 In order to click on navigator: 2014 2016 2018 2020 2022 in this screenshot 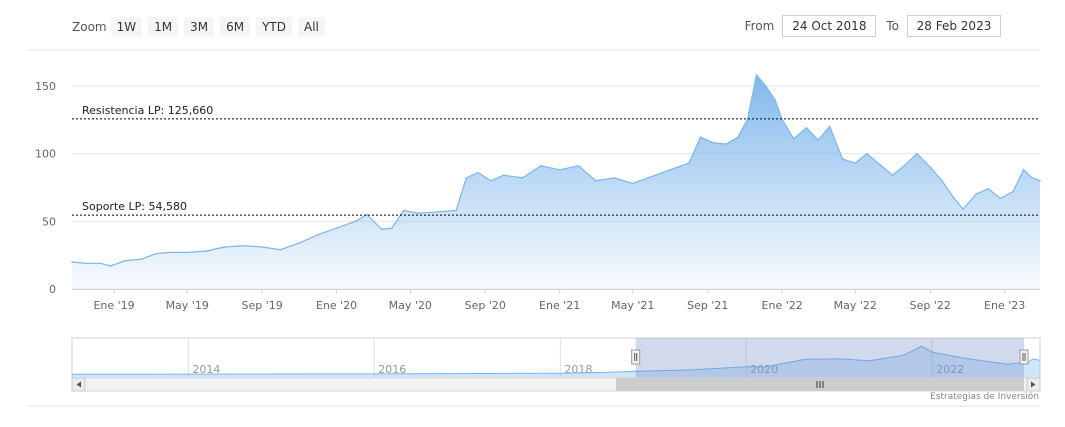, I will do `click(556, 358)`.